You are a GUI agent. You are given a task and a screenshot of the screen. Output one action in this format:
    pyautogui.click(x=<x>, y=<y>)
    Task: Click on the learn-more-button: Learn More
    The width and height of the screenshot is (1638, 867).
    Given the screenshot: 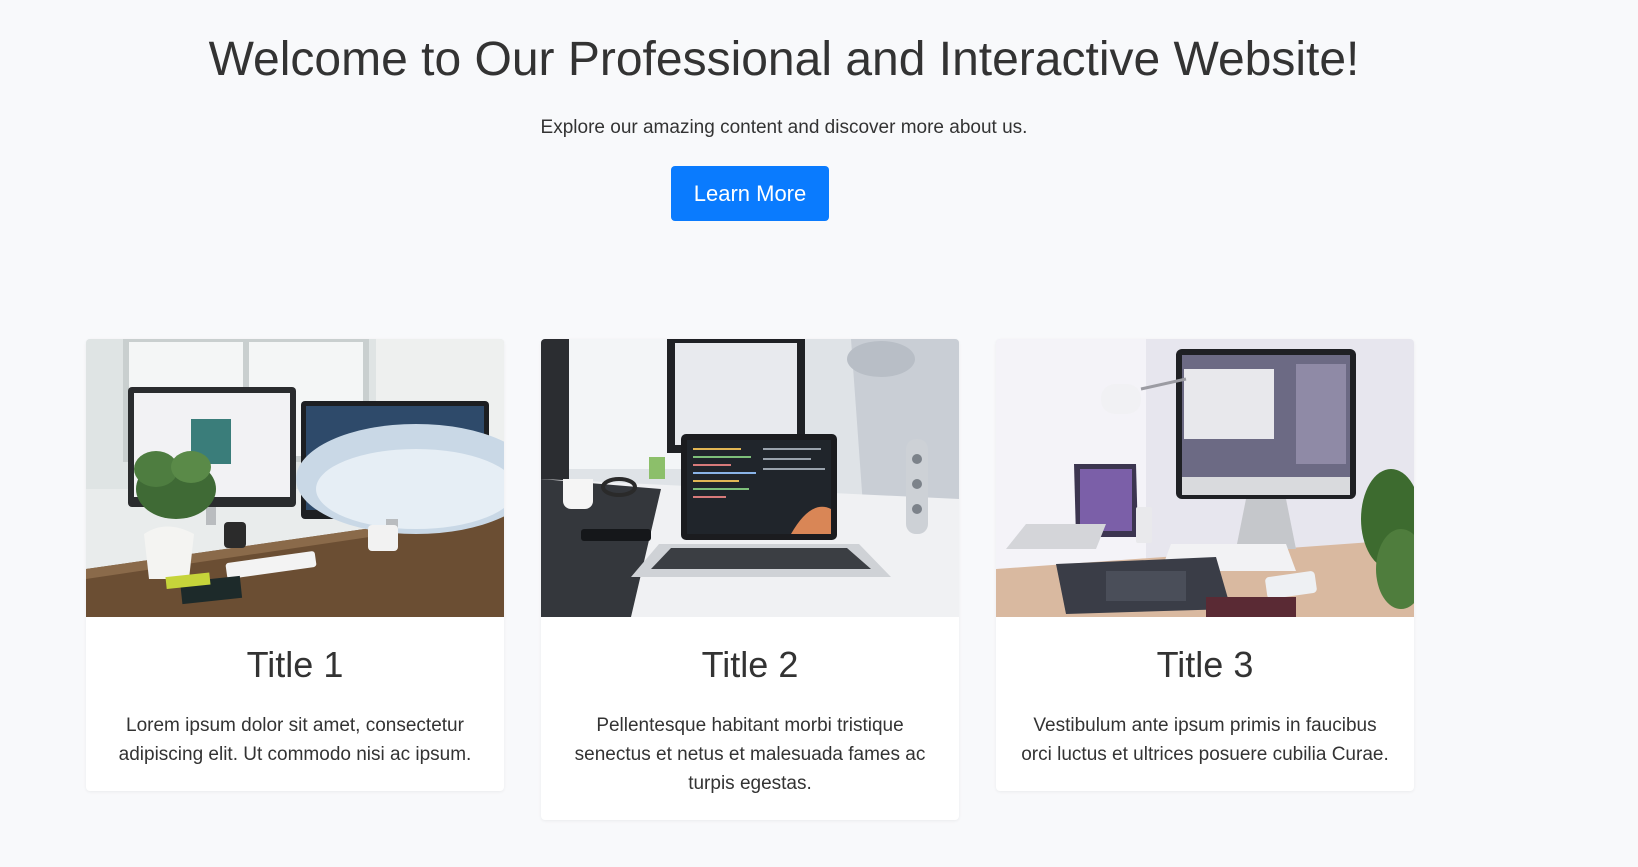 What is the action you would take?
    pyautogui.click(x=750, y=193)
    